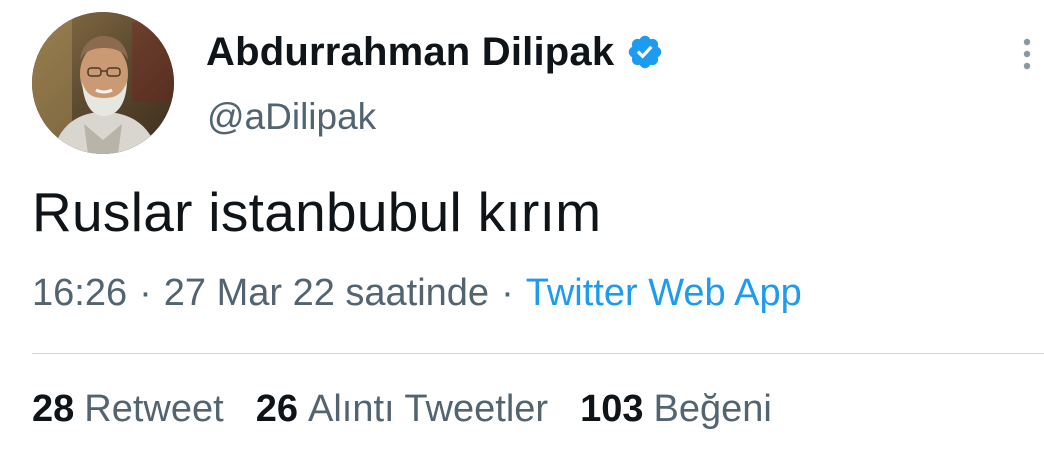 The height and width of the screenshot is (466, 1044). I want to click on more-vertical-icon, so click(1027, 54).